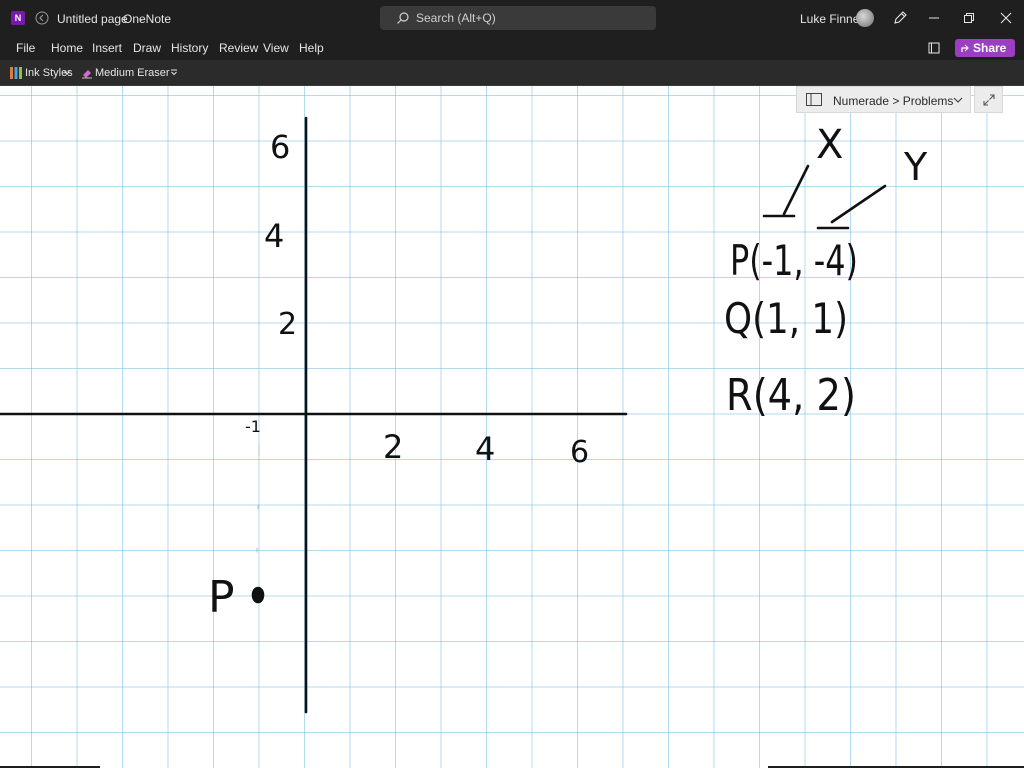 Image resolution: width=1024 pixels, height=768 pixels. What do you see at coordinates (221, 597) in the screenshot?
I see `point-p-label: P` at bounding box center [221, 597].